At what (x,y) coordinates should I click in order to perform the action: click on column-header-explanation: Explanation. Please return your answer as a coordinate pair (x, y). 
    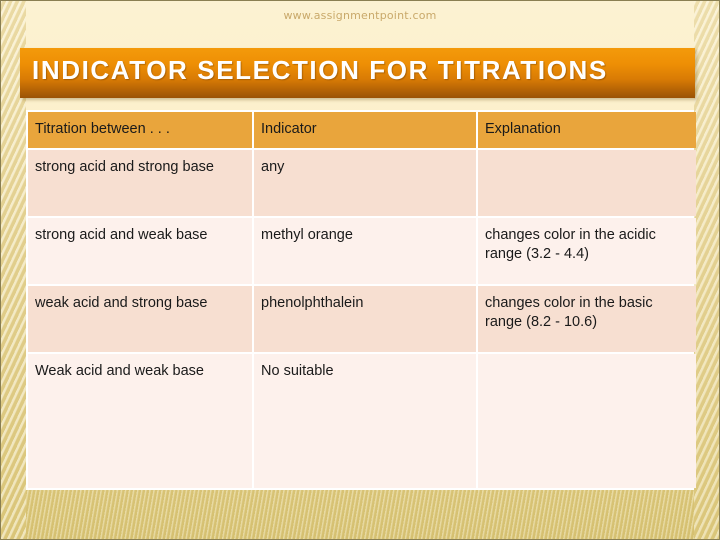
    Looking at the image, I should click on (587, 130).